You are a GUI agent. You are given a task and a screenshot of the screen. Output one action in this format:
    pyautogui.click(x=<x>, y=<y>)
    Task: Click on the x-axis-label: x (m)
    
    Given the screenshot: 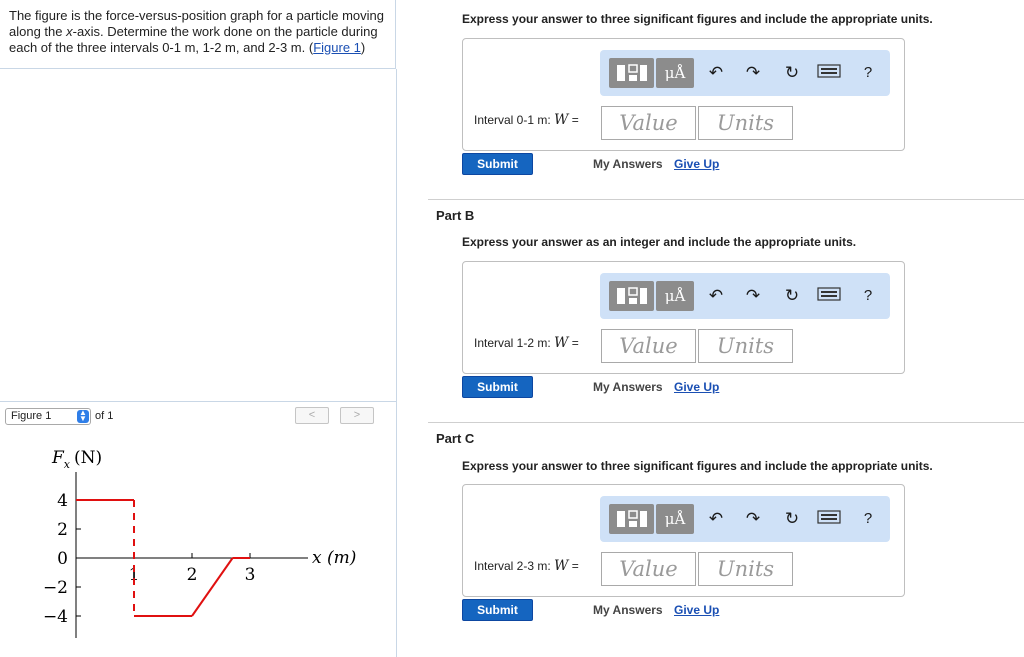 What is the action you would take?
    pyautogui.click(x=334, y=558)
    